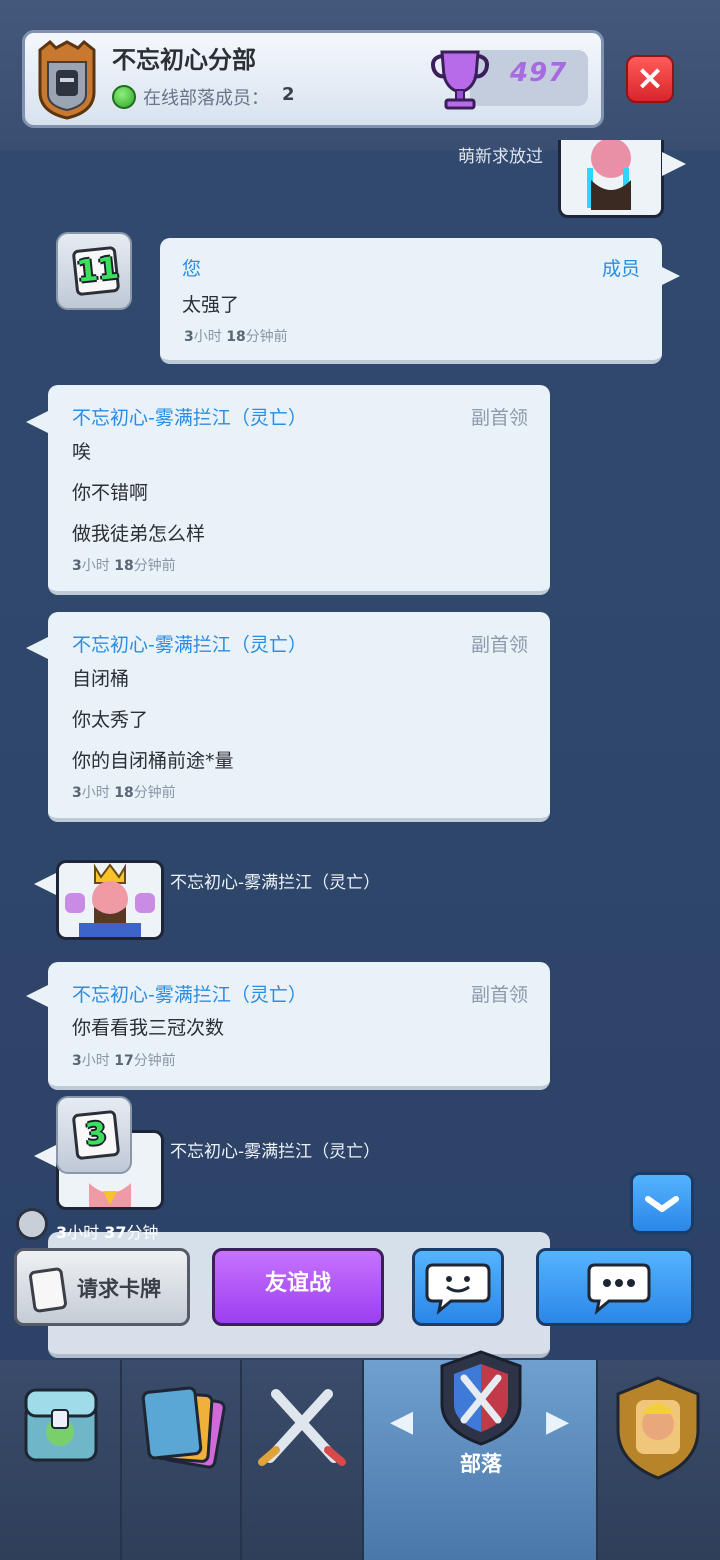  What do you see at coordinates (302, 1427) in the screenshot?
I see `battle-icon` at bounding box center [302, 1427].